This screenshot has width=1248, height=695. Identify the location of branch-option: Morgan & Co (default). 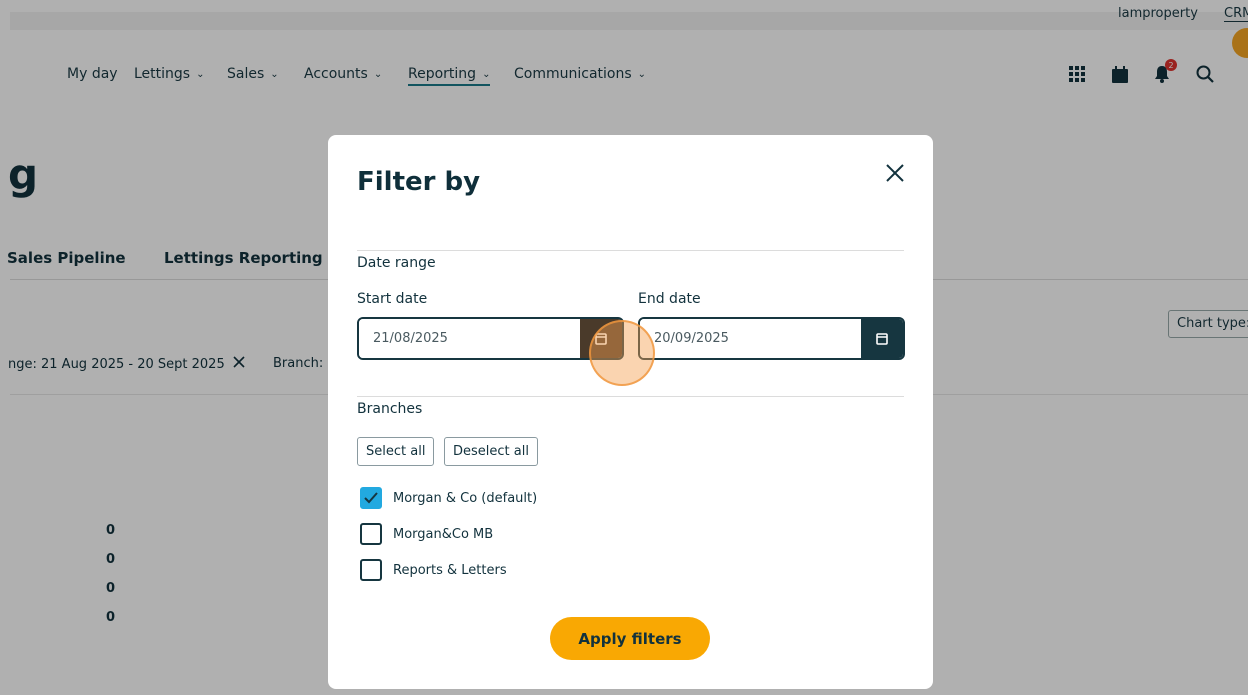
(448, 498).